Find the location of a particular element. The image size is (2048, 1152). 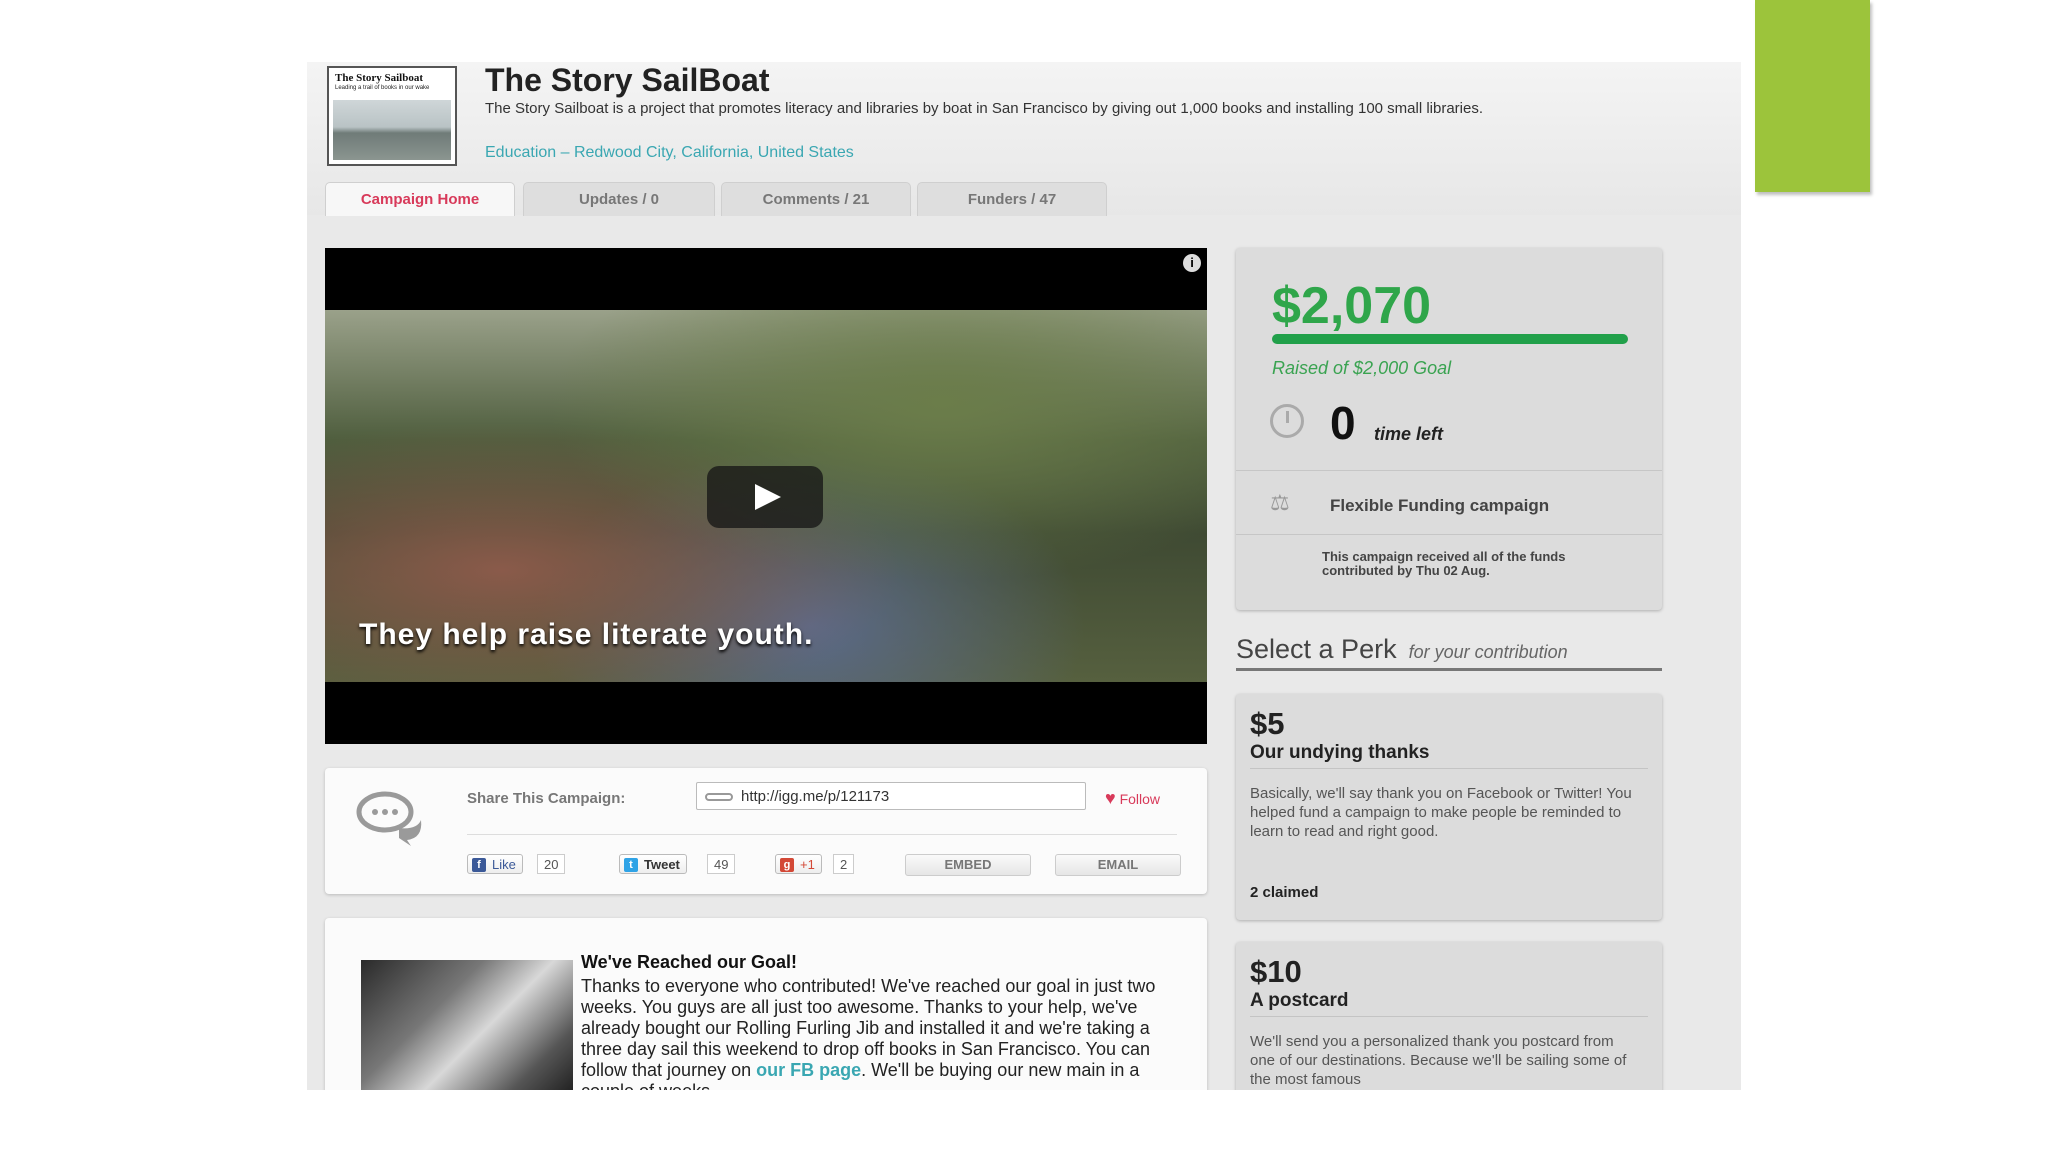

share-label: Share This Campaign: is located at coordinates (546, 798).